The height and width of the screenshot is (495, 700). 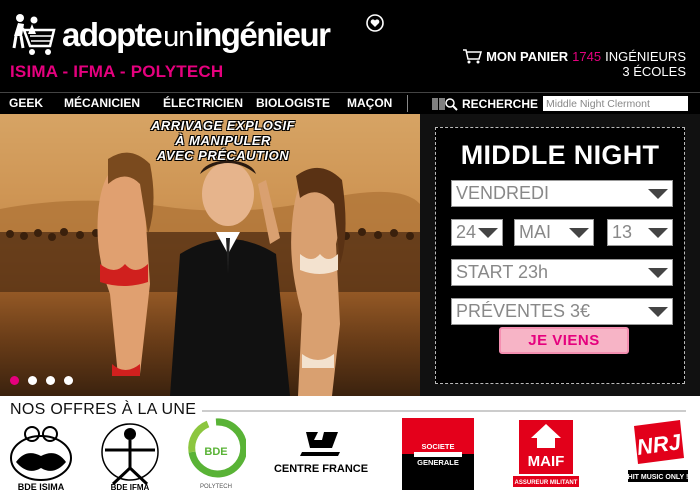 I want to click on sponsor-bde-isima-label: BDE ISIMA, so click(x=41, y=487).